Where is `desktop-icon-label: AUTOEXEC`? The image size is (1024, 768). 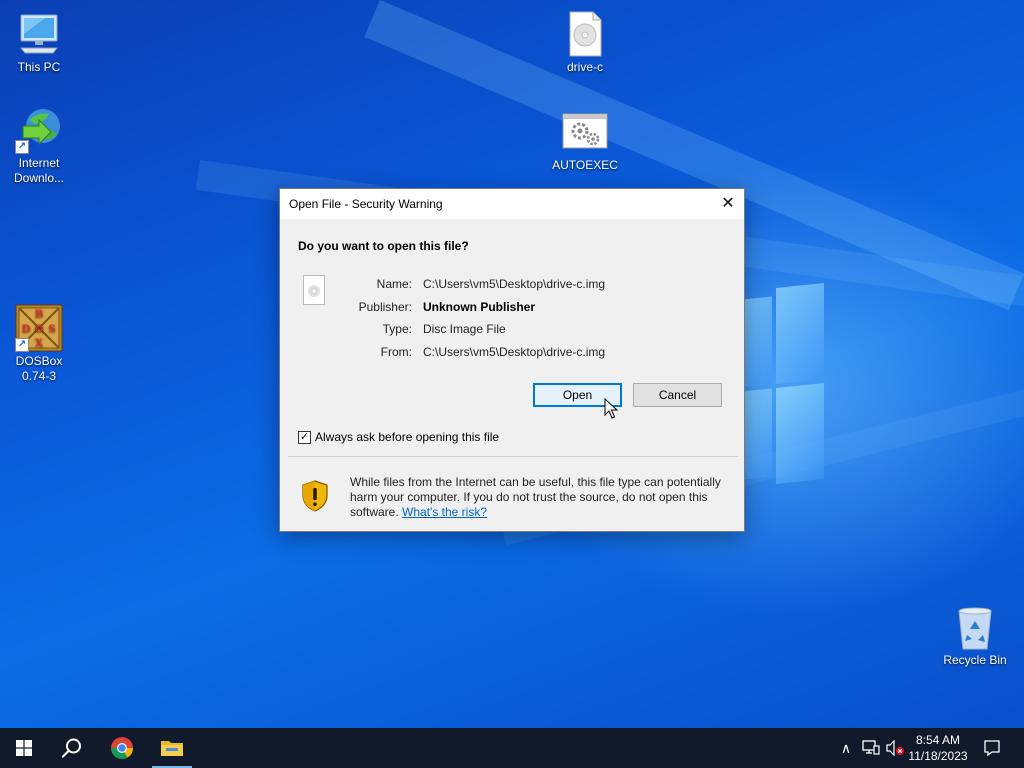
desktop-icon-label: AUTOEXEC is located at coordinates (585, 165).